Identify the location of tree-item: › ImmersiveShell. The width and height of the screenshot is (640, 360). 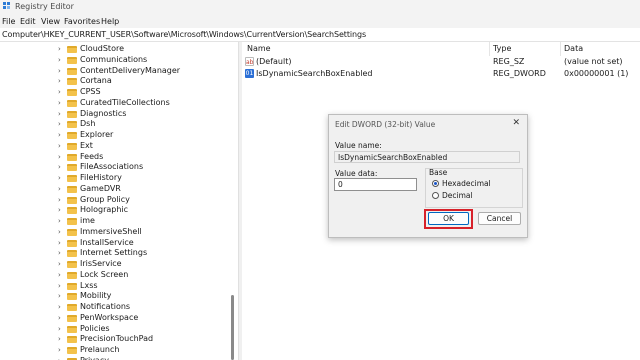
(119, 232).